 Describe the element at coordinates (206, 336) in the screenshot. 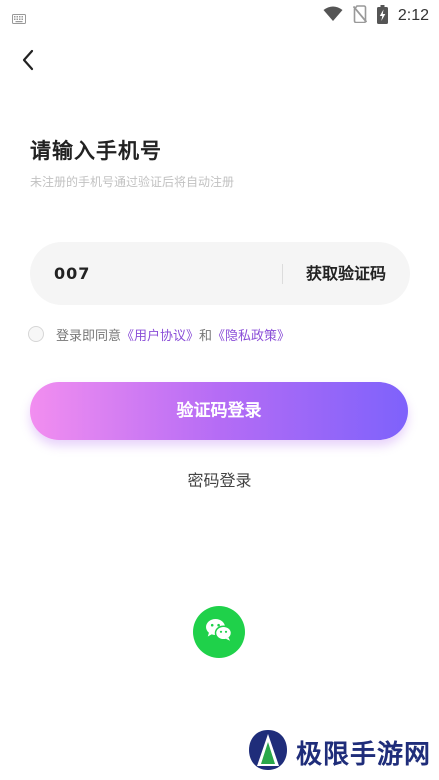

I see `agreement-conjunction: 和` at that location.